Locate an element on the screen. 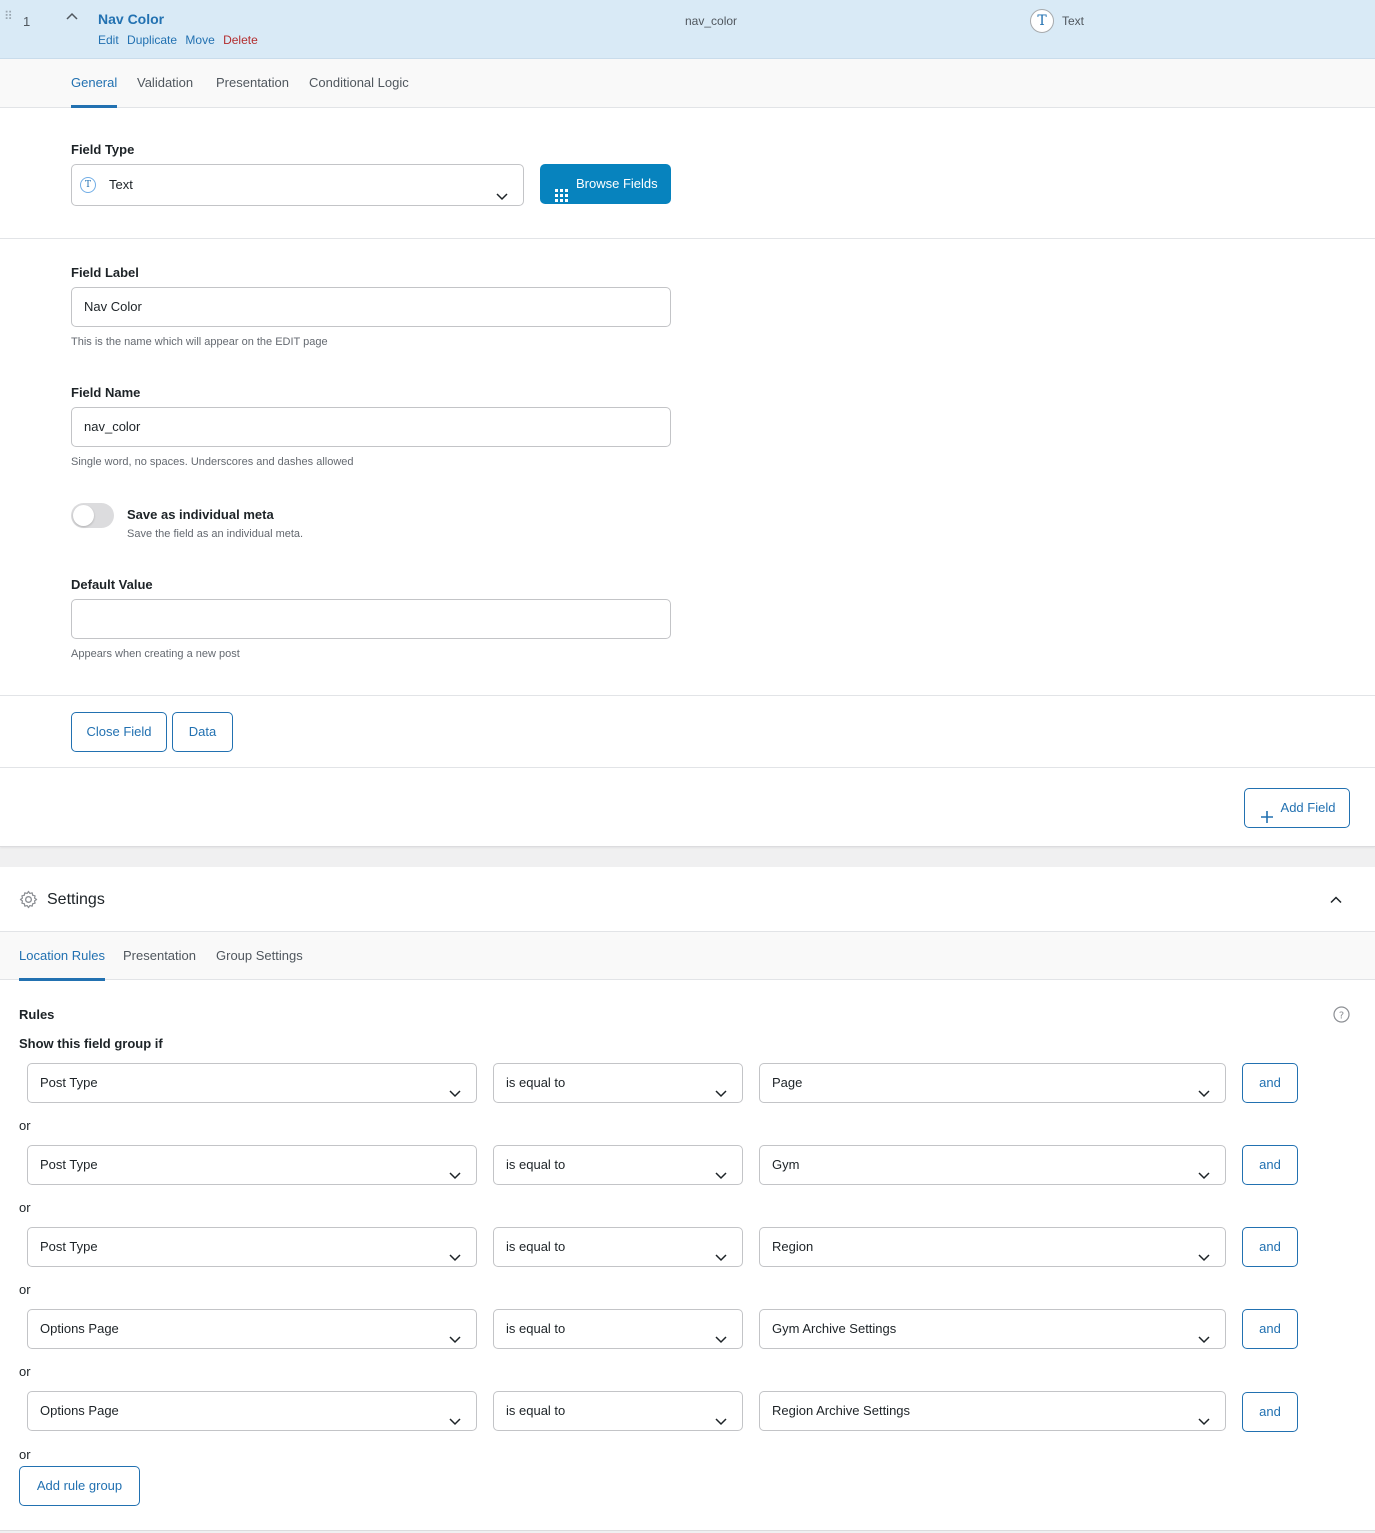 Image resolution: width=1375 pixels, height=1533 pixels. field-label-input: Nav Color is located at coordinates (371, 307).